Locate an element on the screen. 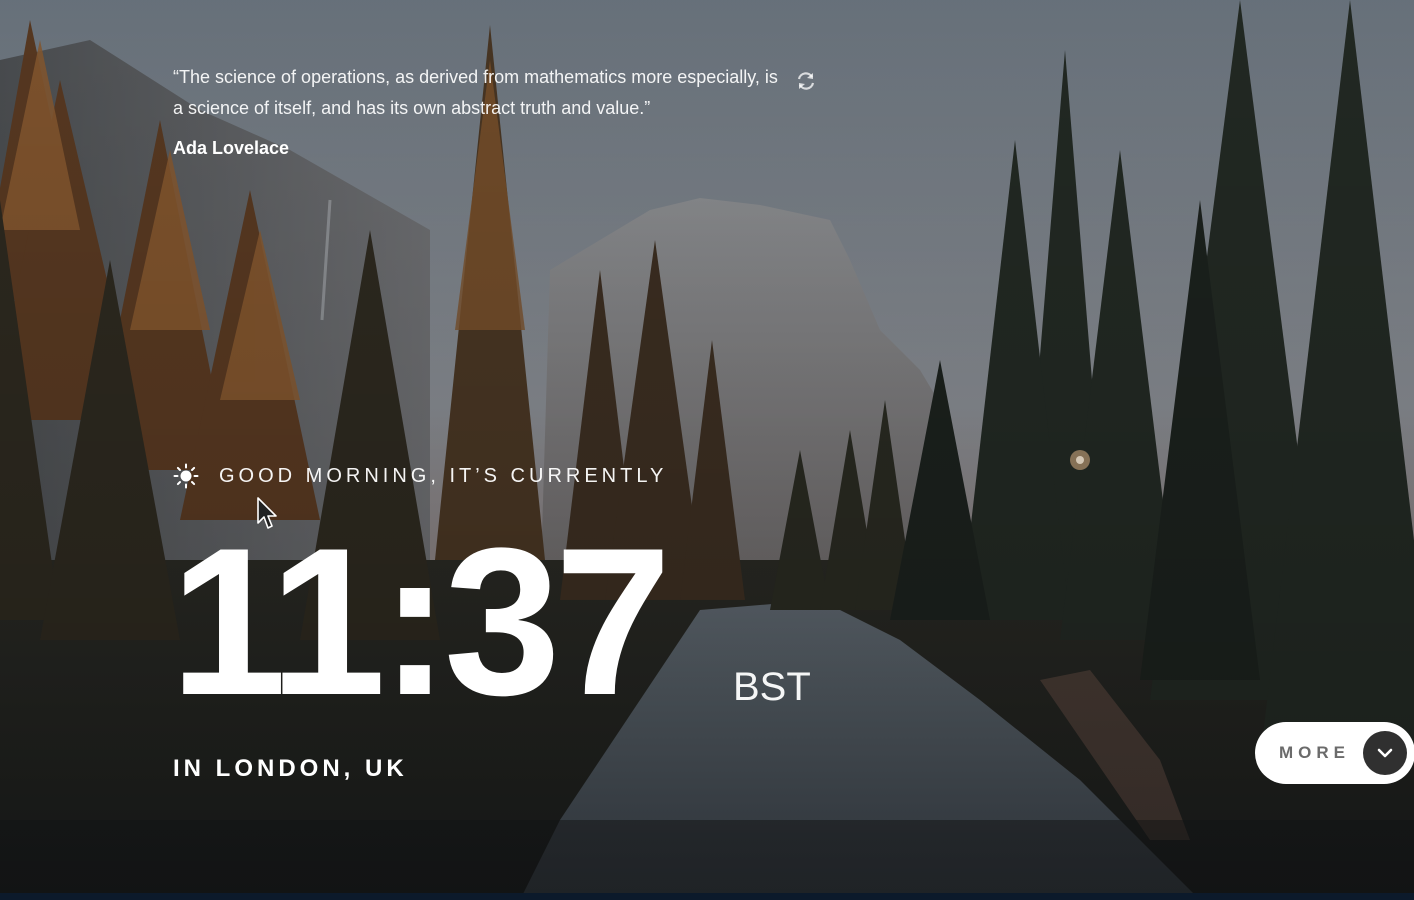  location-text: IN LONDON, UK is located at coordinates (290, 768).